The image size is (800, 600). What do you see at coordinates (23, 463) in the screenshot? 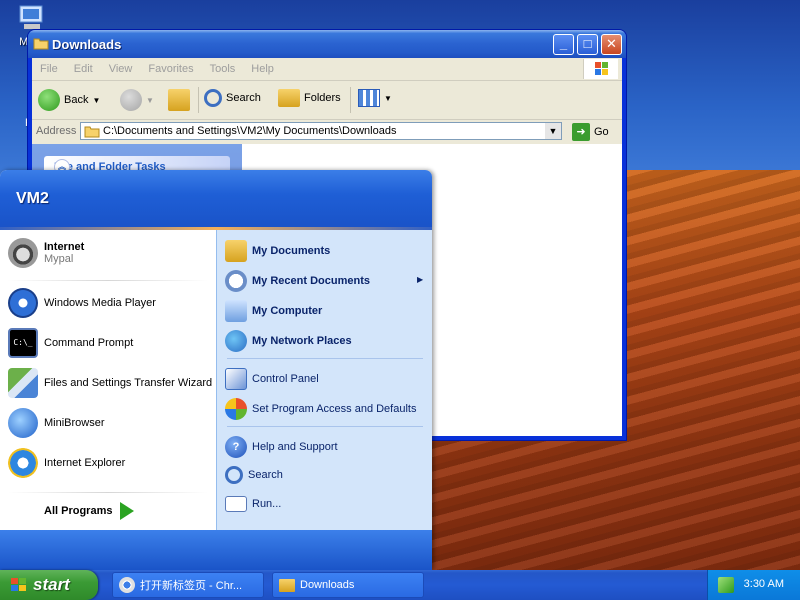
I see `ie-icon` at bounding box center [23, 463].